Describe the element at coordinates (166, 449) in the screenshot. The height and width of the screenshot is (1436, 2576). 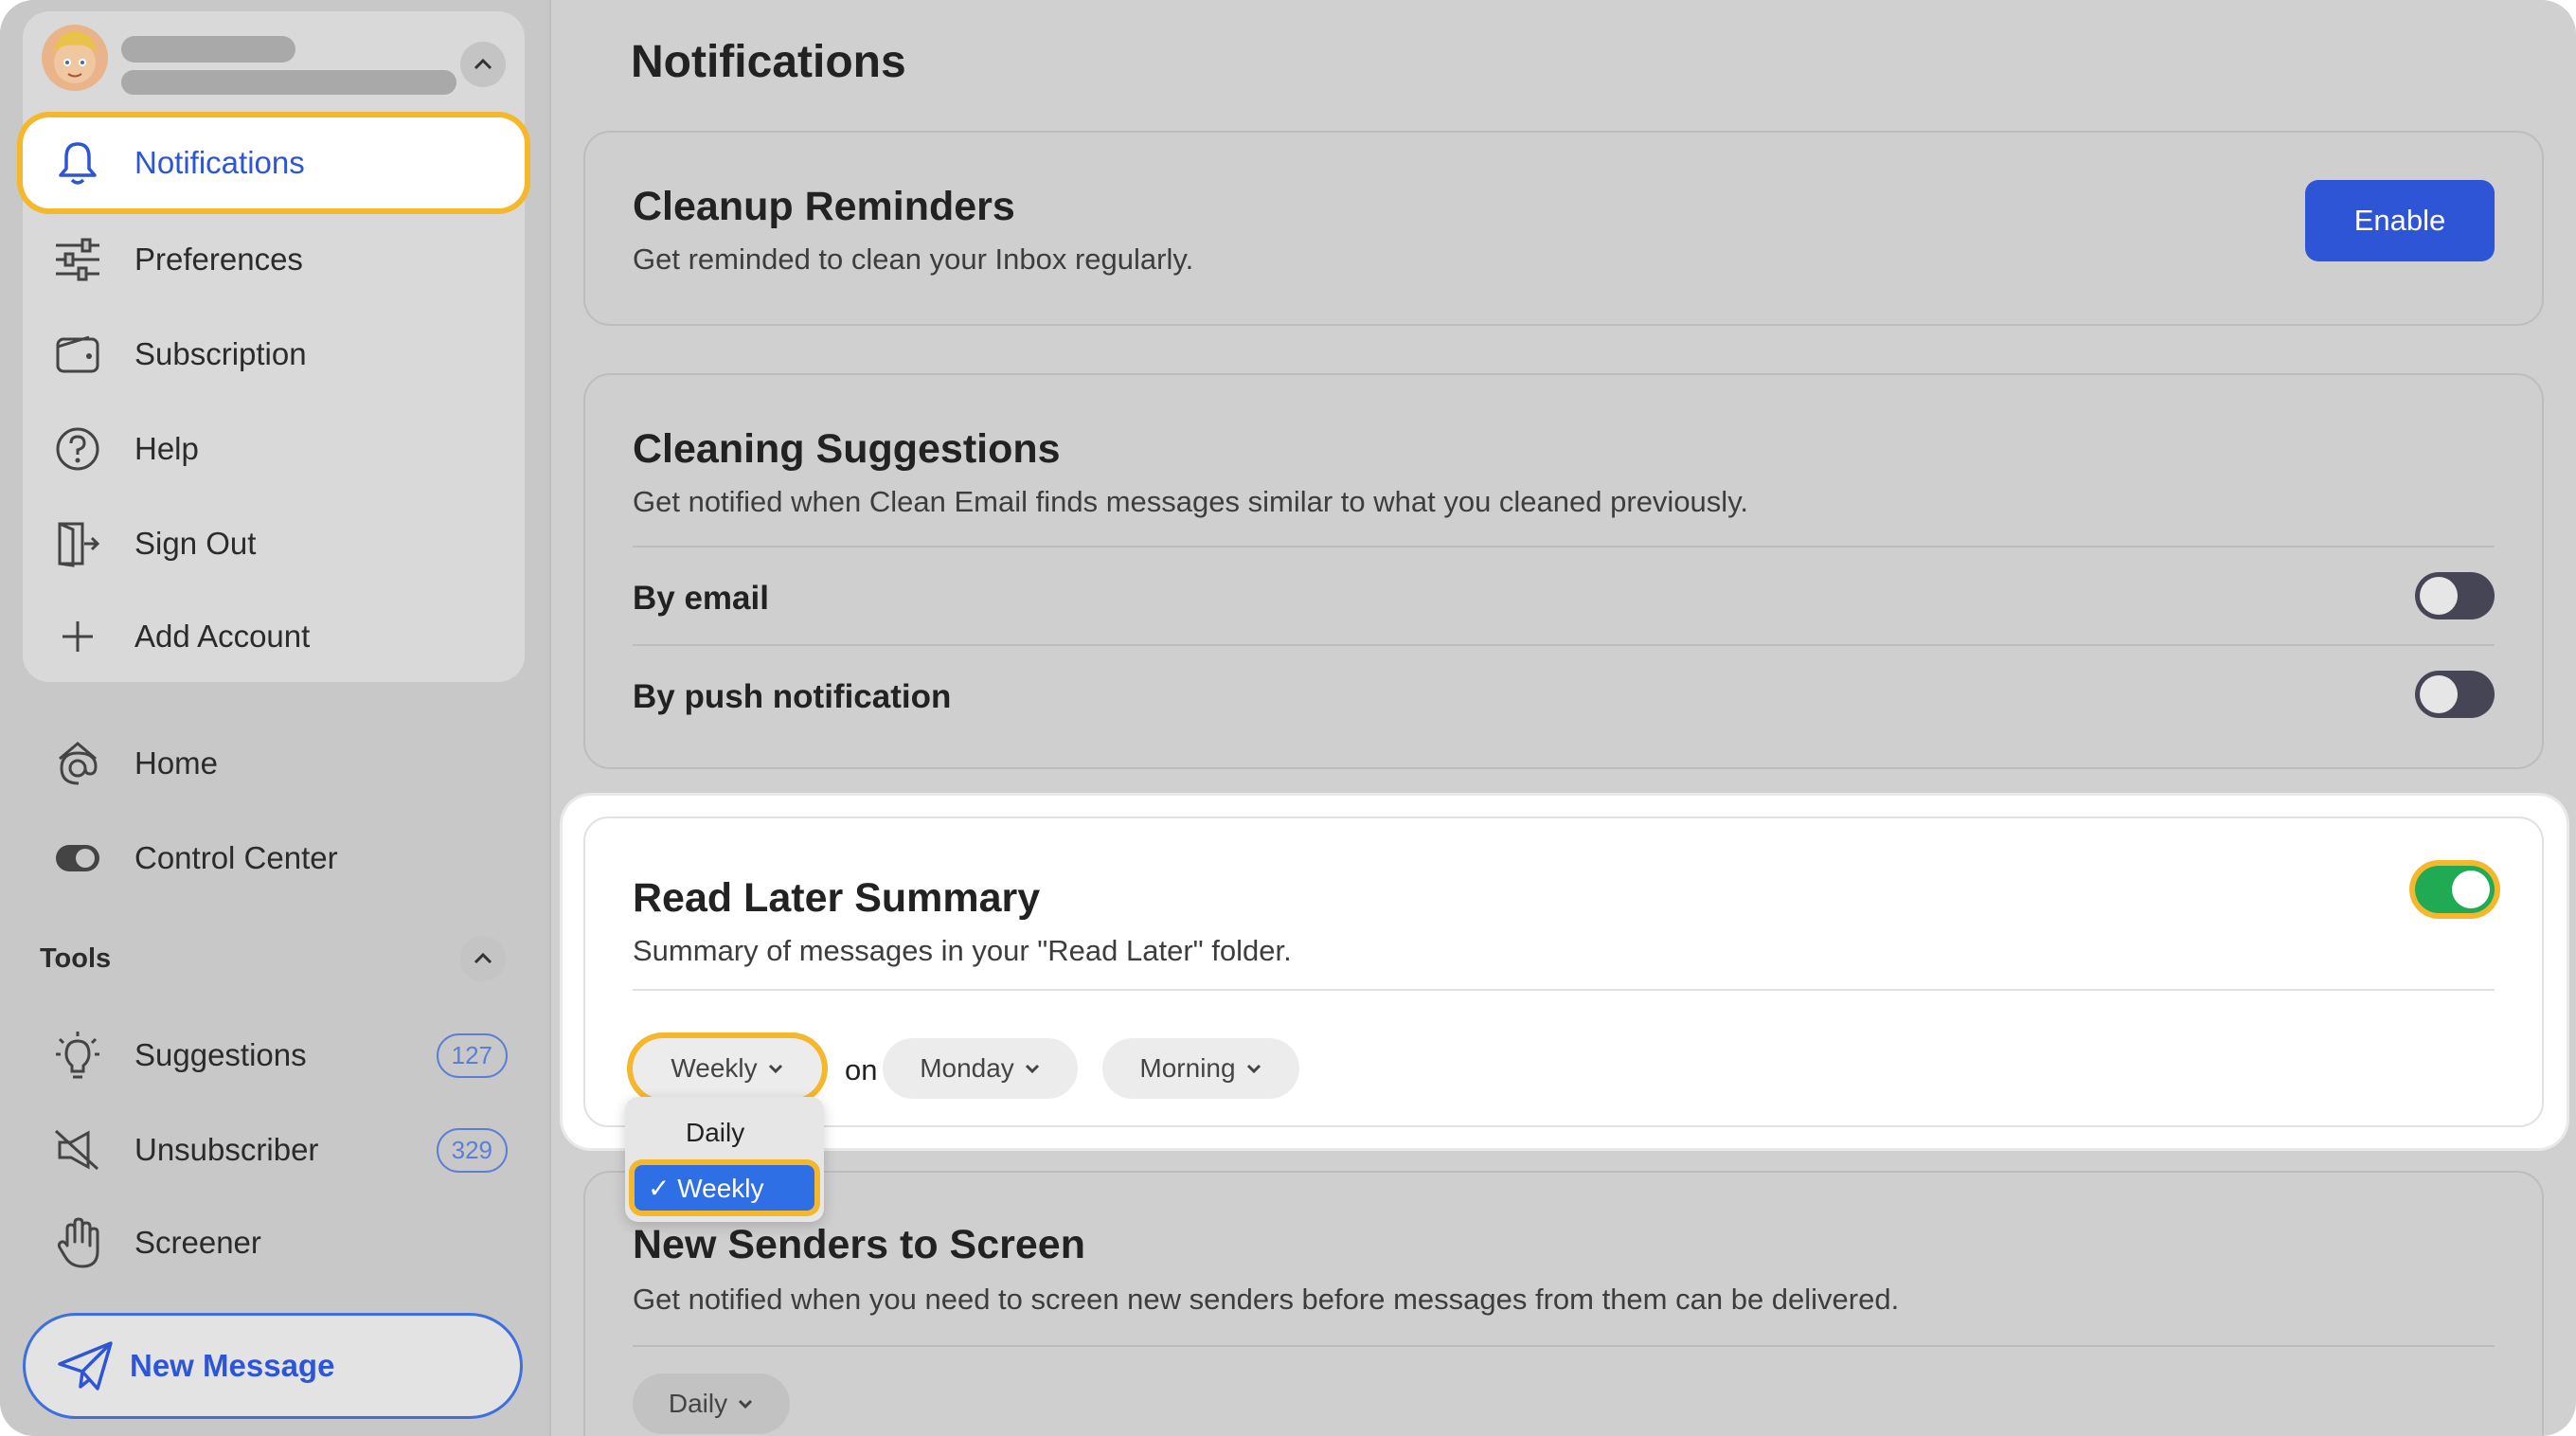
I see `sidebar-item-label: Help` at that location.